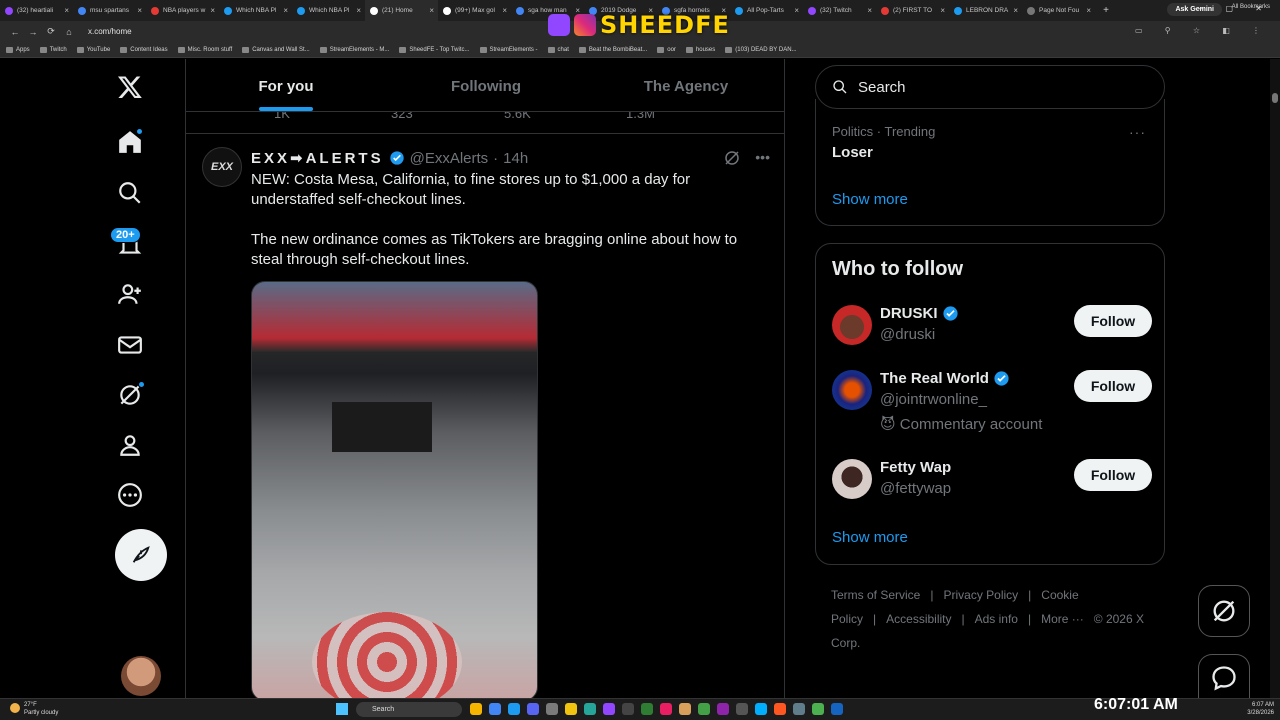  Describe the element at coordinates (93, 49) in the screenshot. I see `bookmark-item: YouTube` at that location.